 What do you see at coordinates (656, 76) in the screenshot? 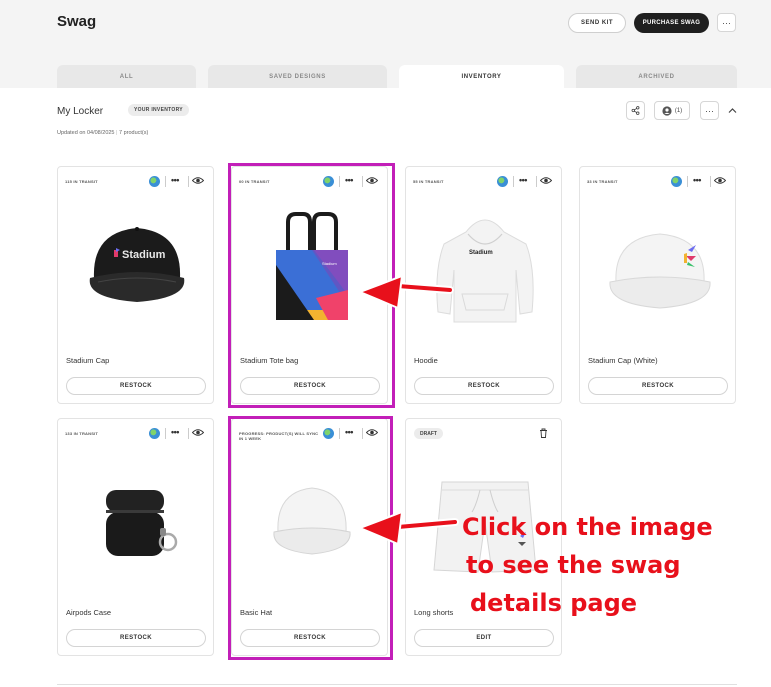
I see `tab-archived: ARCHIVED` at bounding box center [656, 76].